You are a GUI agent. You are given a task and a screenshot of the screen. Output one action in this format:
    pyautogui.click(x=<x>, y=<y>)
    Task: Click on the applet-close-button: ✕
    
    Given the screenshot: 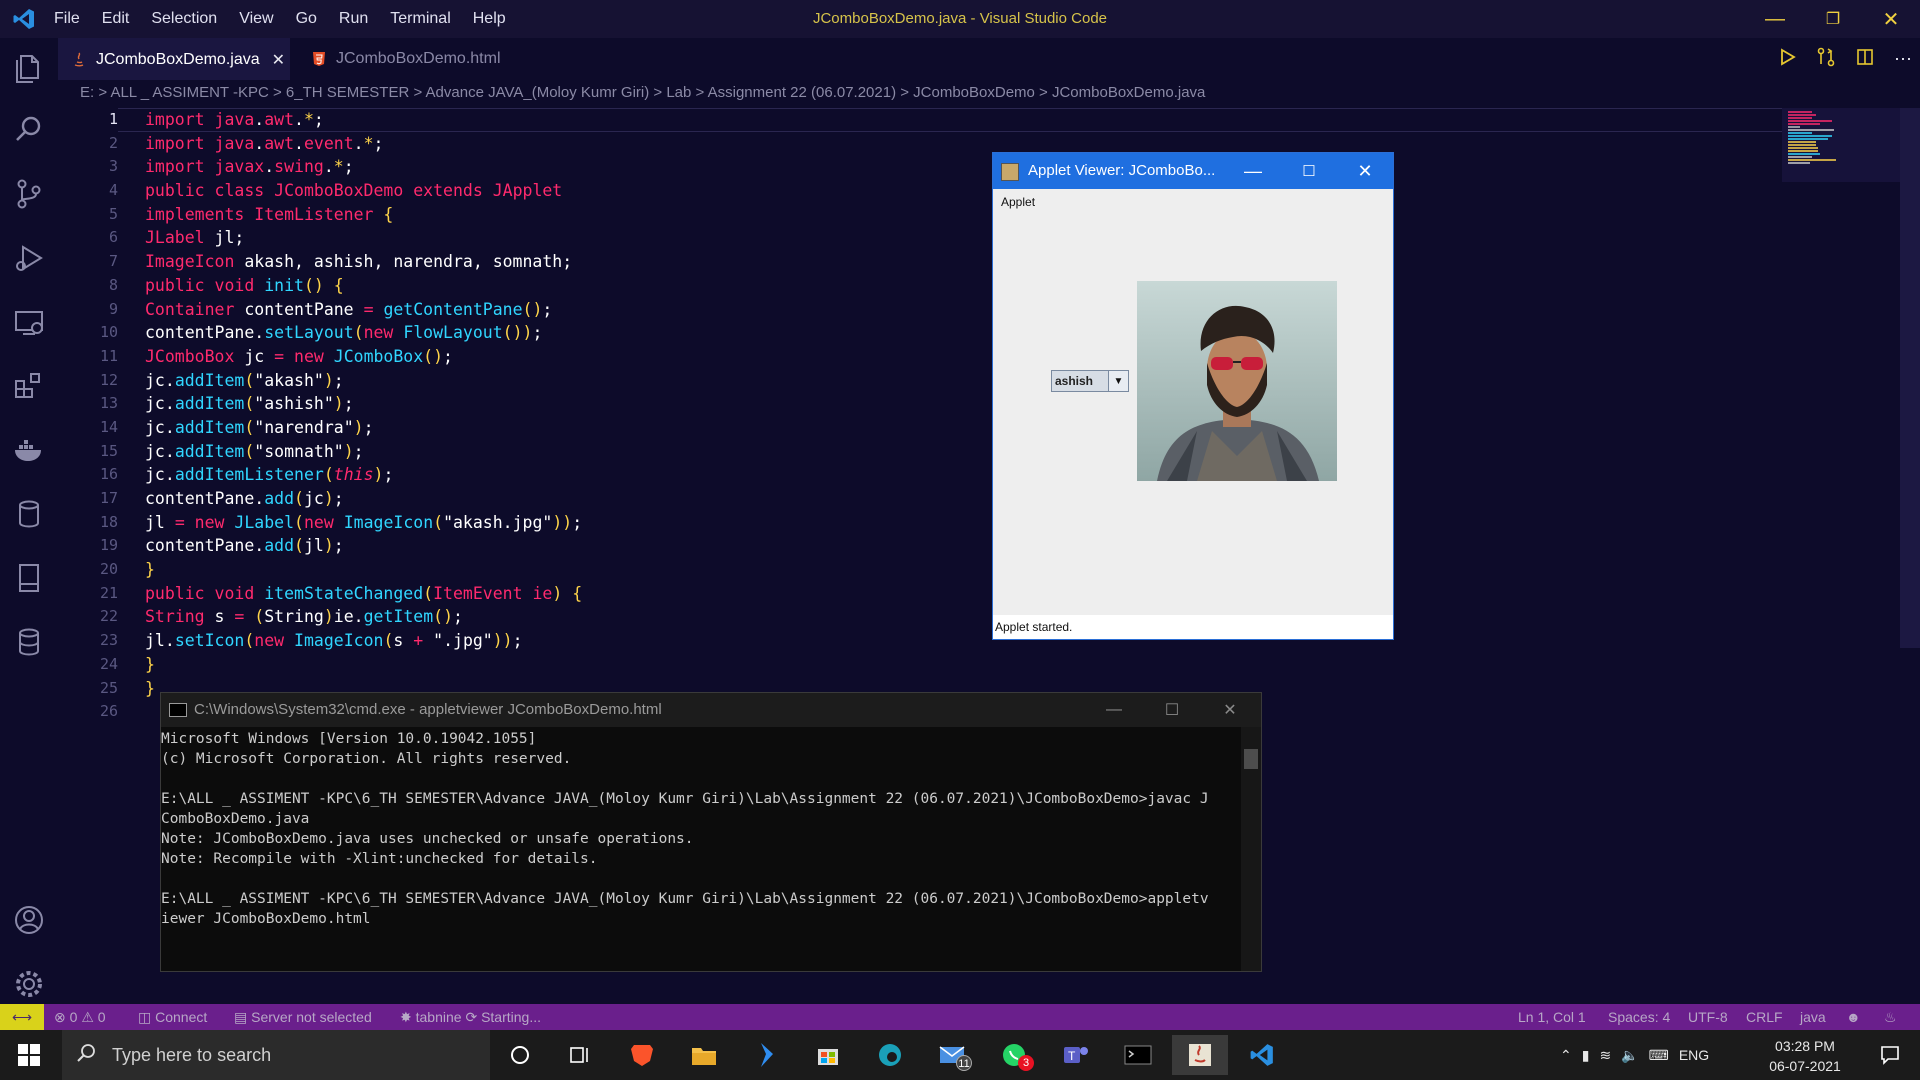 What is the action you would take?
    pyautogui.click(x=1365, y=171)
    